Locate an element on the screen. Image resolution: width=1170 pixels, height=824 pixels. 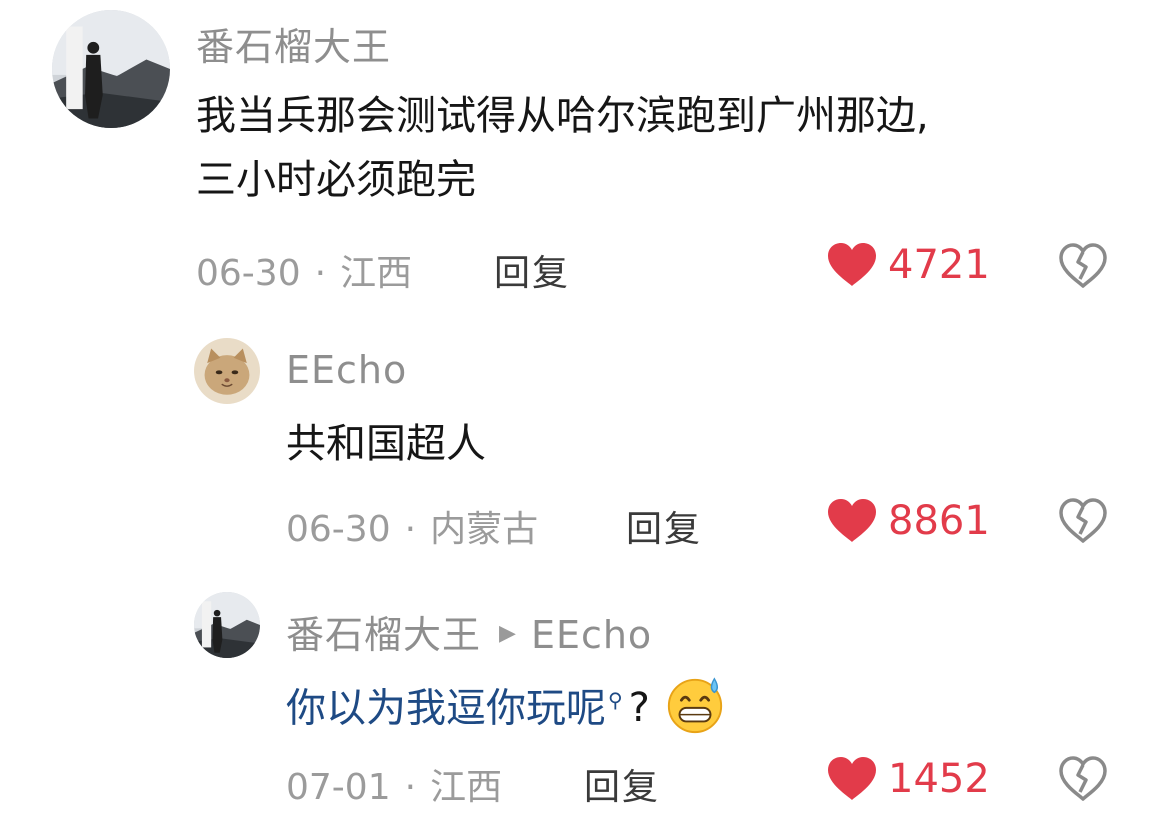
comment-meta: 06-30 · 内蒙古 is located at coordinates (412, 526).